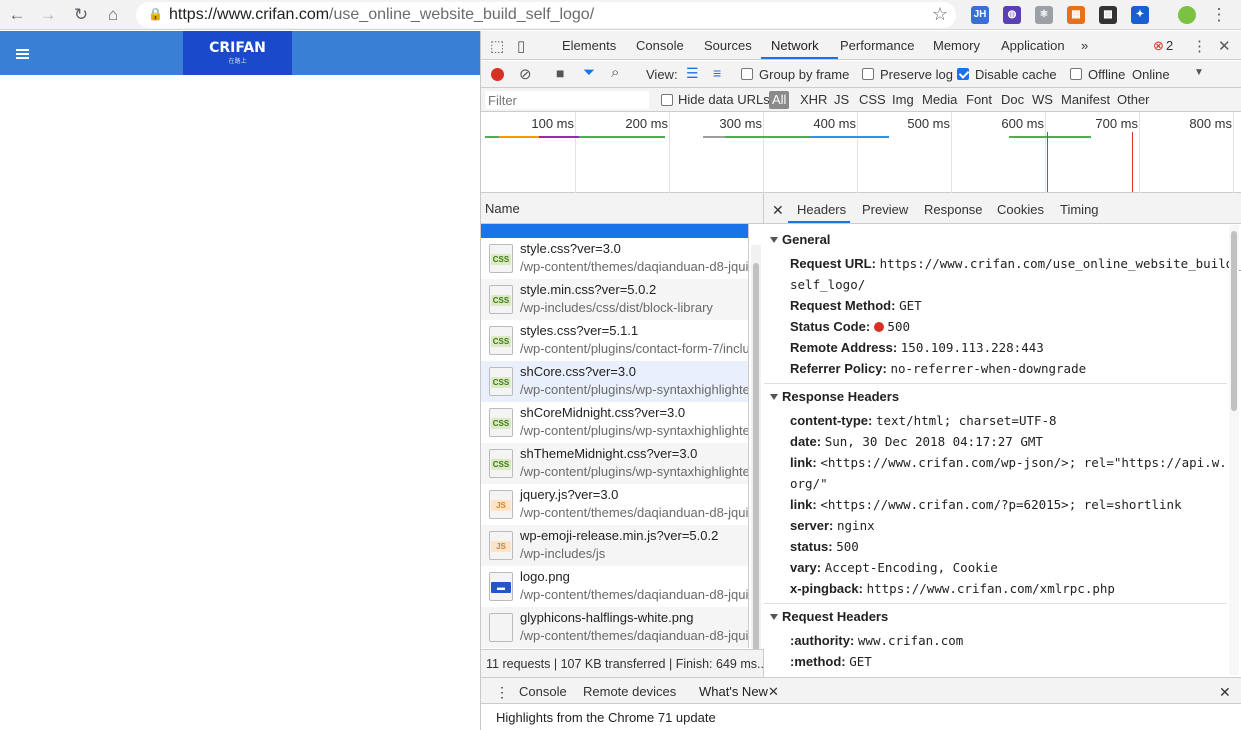 The image size is (1241, 730). Describe the element at coordinates (773, 692) in the screenshot. I see `close-whats-new-icon: ✕` at that location.